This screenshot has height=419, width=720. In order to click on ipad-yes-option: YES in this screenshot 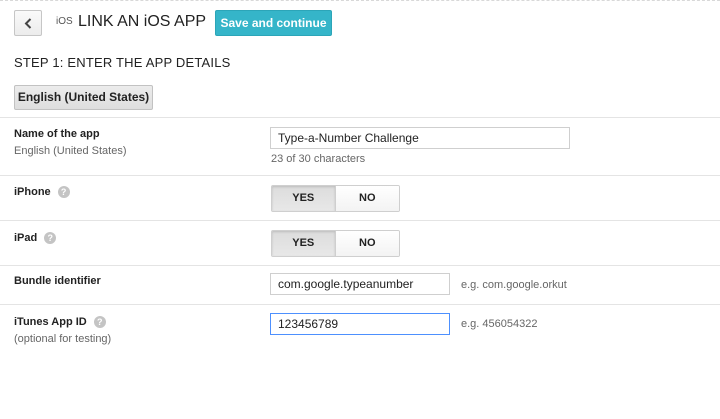, I will do `click(304, 243)`.